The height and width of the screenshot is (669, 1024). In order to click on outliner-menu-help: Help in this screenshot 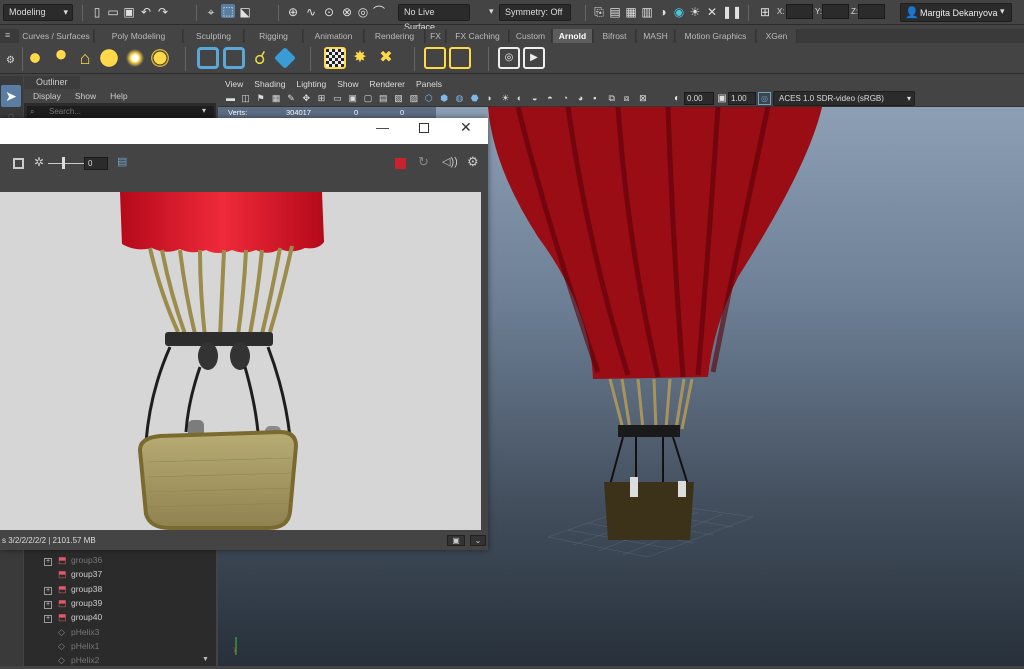, I will do `click(118, 96)`.